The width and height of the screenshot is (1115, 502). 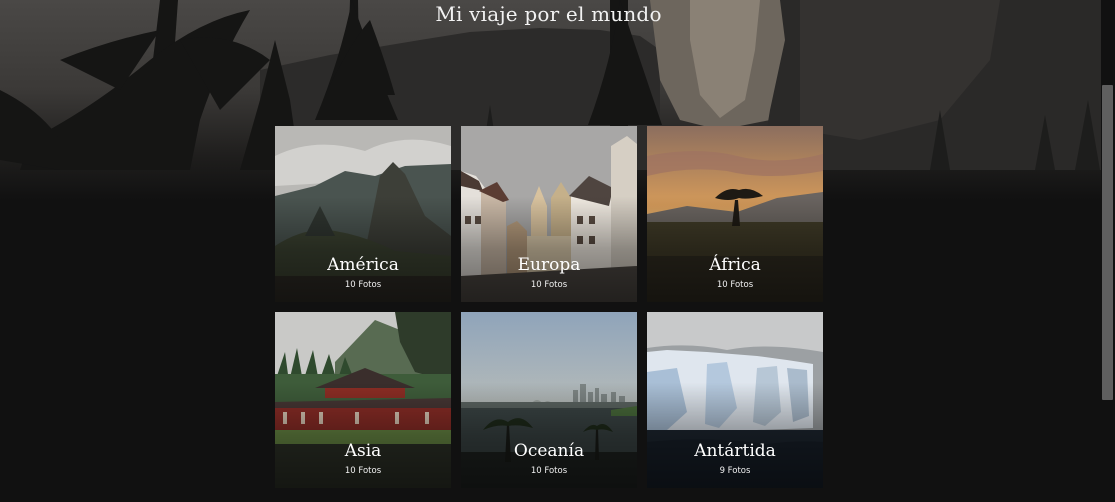 What do you see at coordinates (1107, 242) in the screenshot?
I see `scrollbar-thumb` at bounding box center [1107, 242].